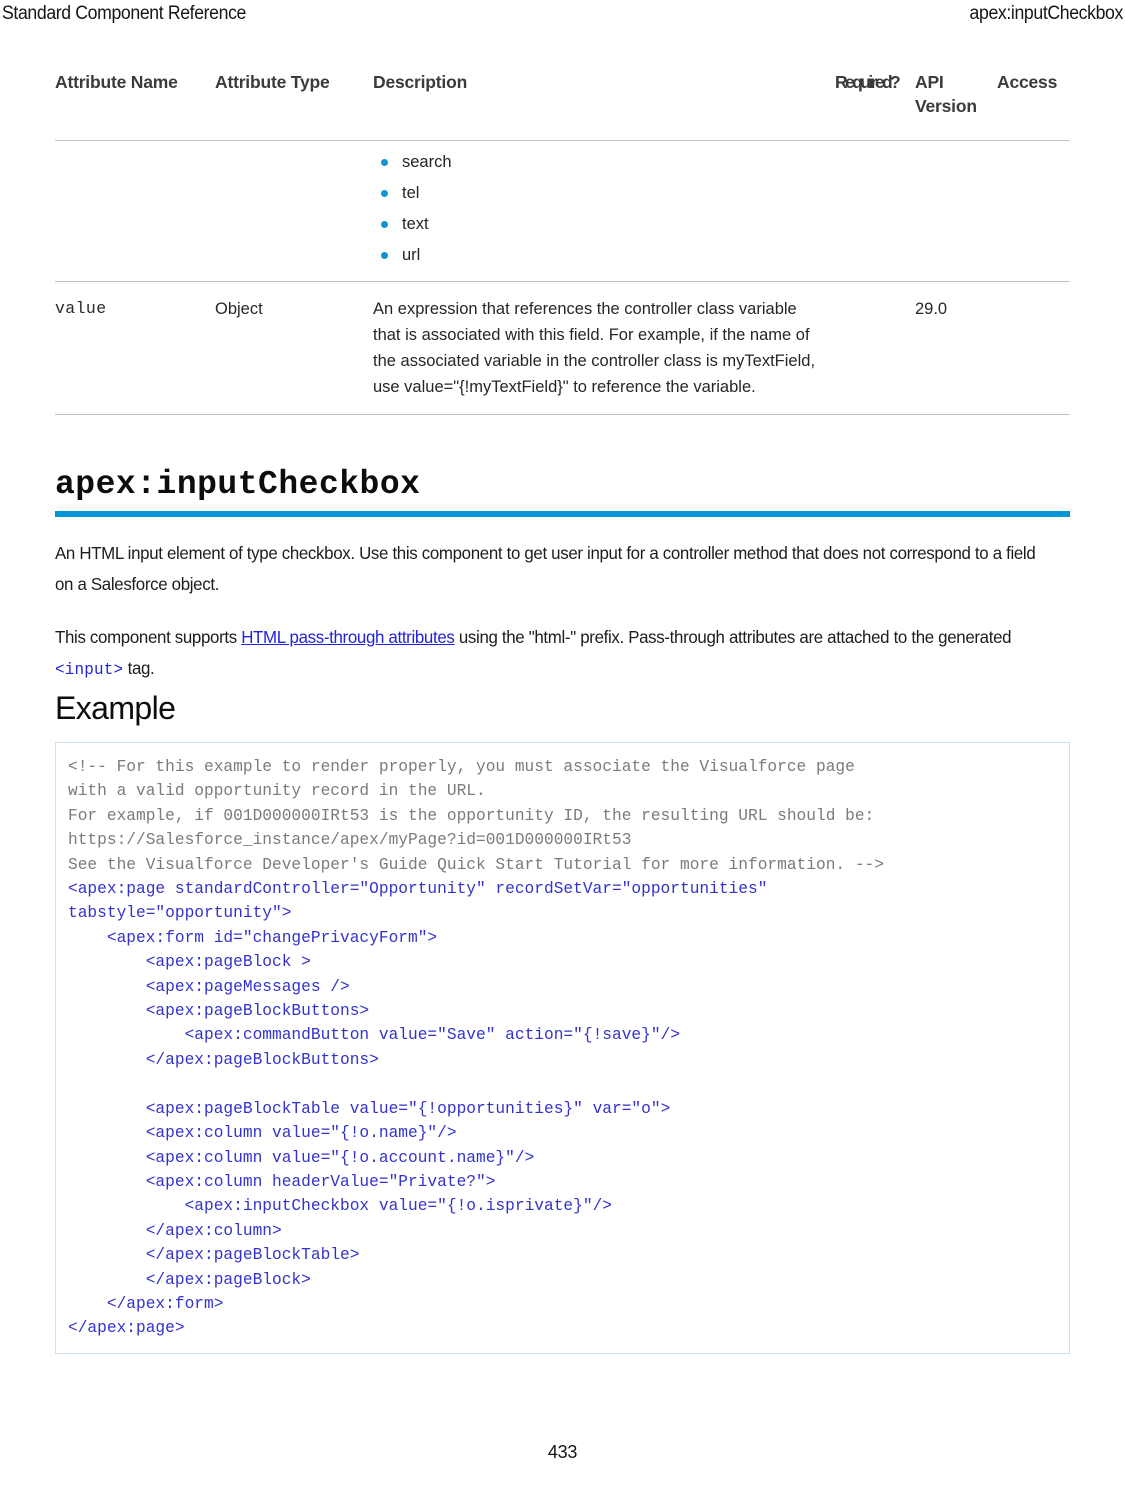 This screenshot has height=1489, width=1125. I want to click on column-header-attribute-name: Attribute Name, so click(135, 105).